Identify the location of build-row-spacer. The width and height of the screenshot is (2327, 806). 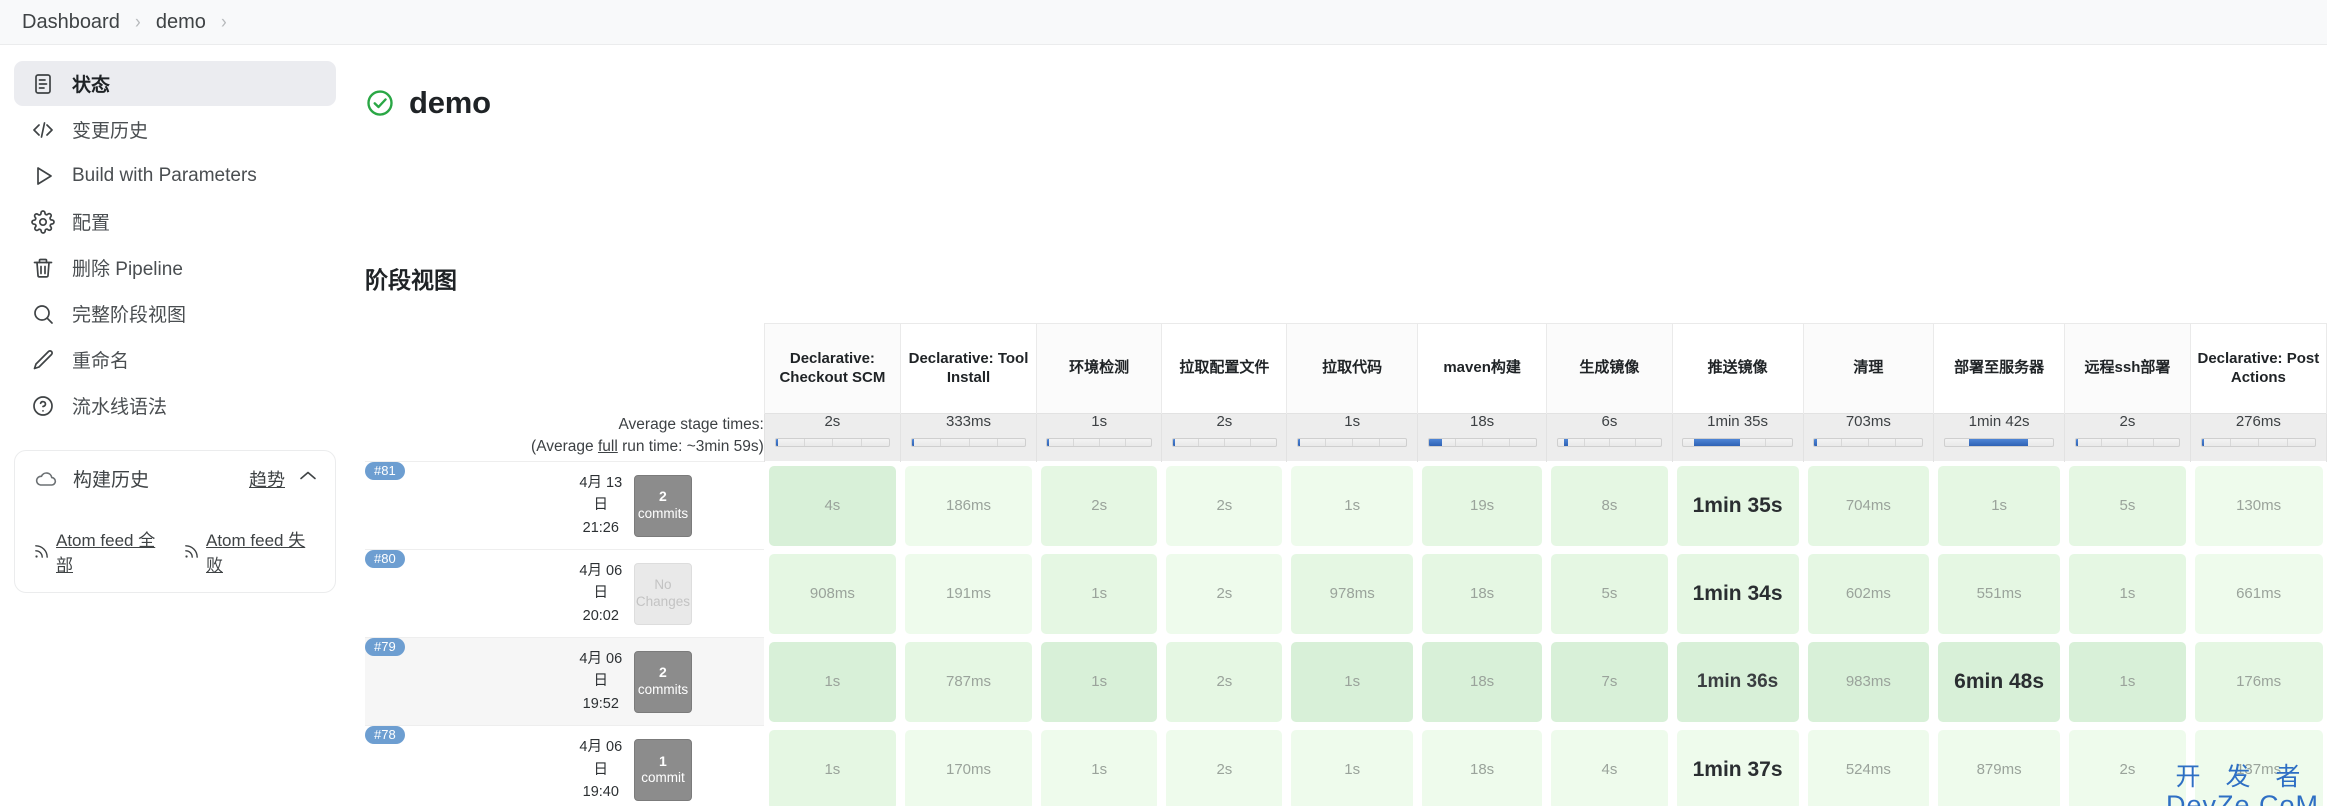
(719, 681).